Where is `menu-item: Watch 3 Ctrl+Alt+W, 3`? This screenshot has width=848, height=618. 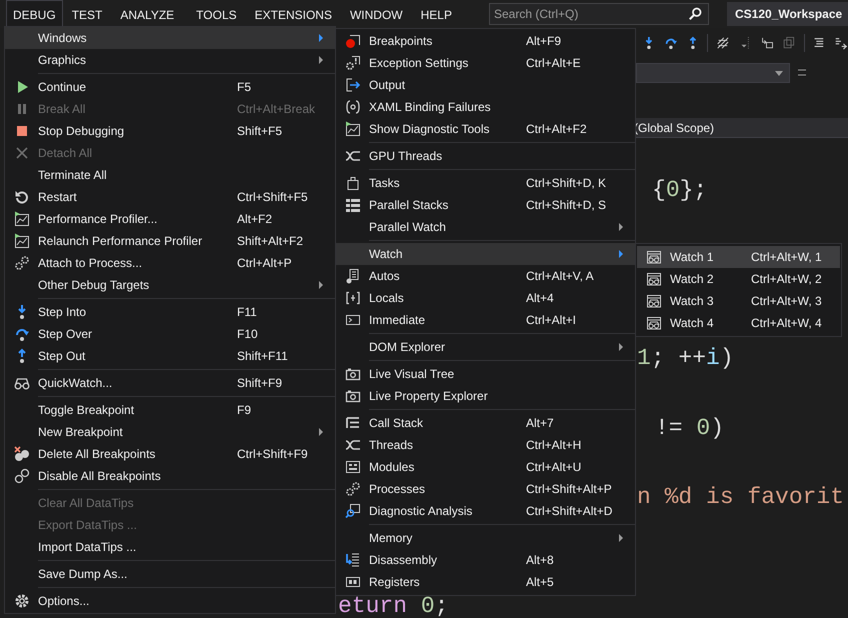
menu-item: Watch 3 Ctrl+Alt+W, 3 is located at coordinates (738, 301).